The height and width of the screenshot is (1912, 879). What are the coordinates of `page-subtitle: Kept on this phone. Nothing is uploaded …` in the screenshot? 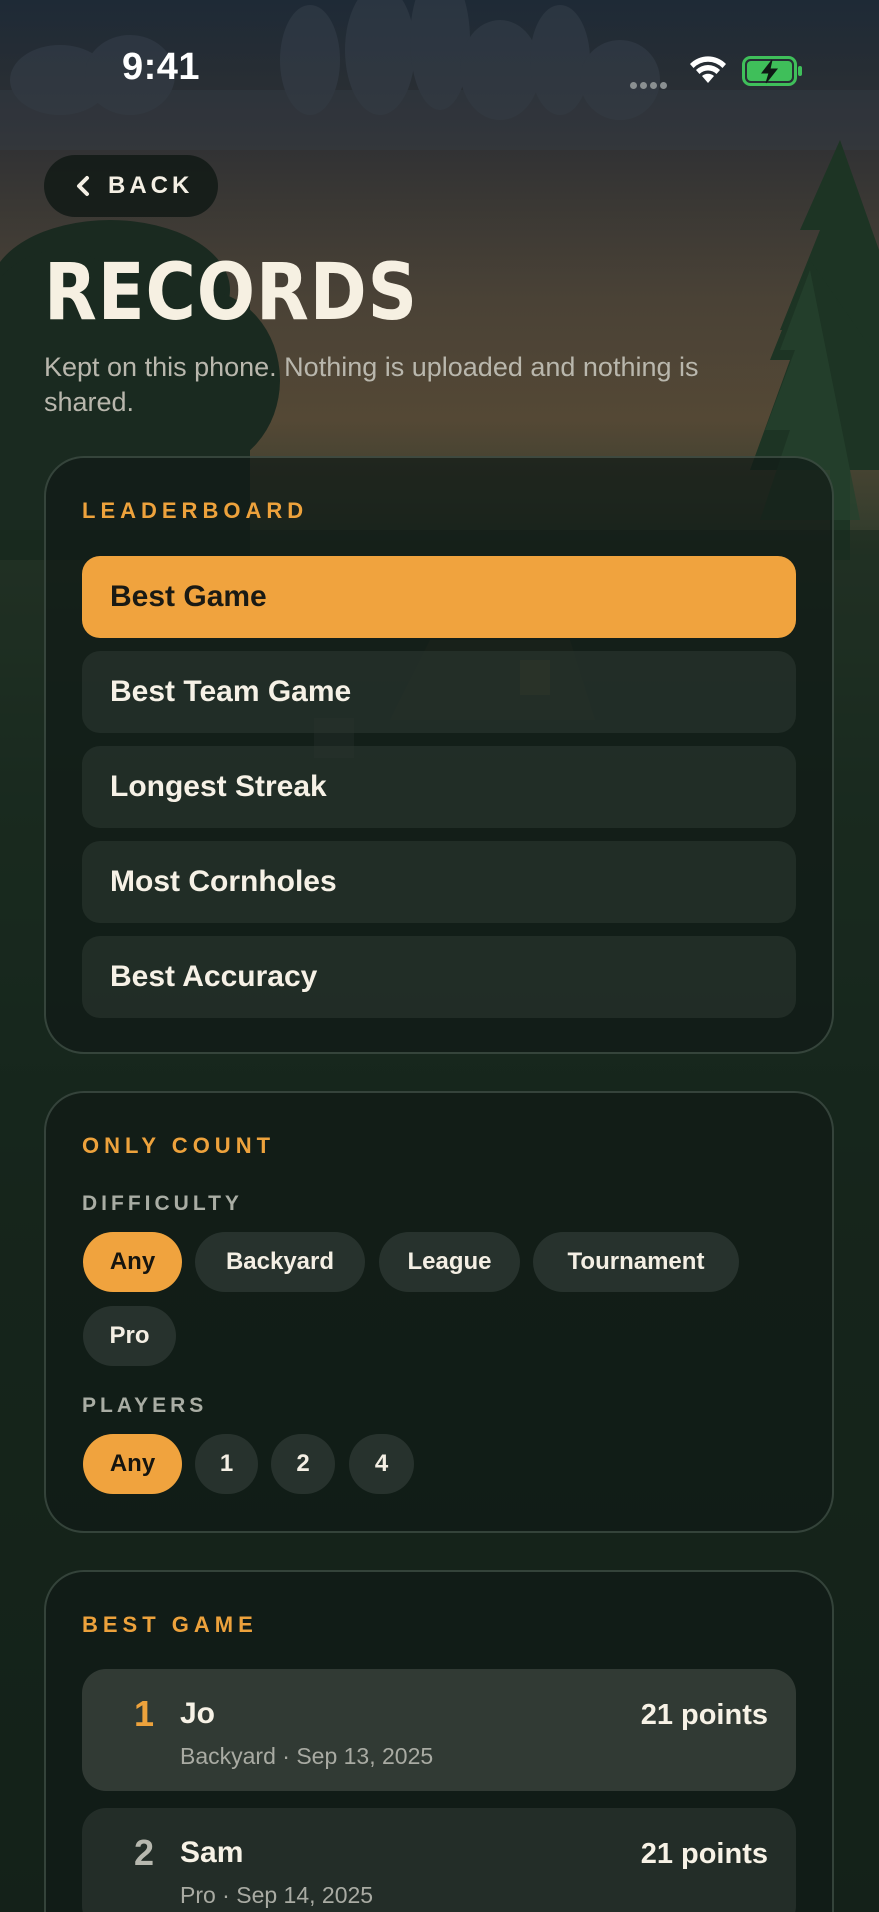 It's located at (371, 384).